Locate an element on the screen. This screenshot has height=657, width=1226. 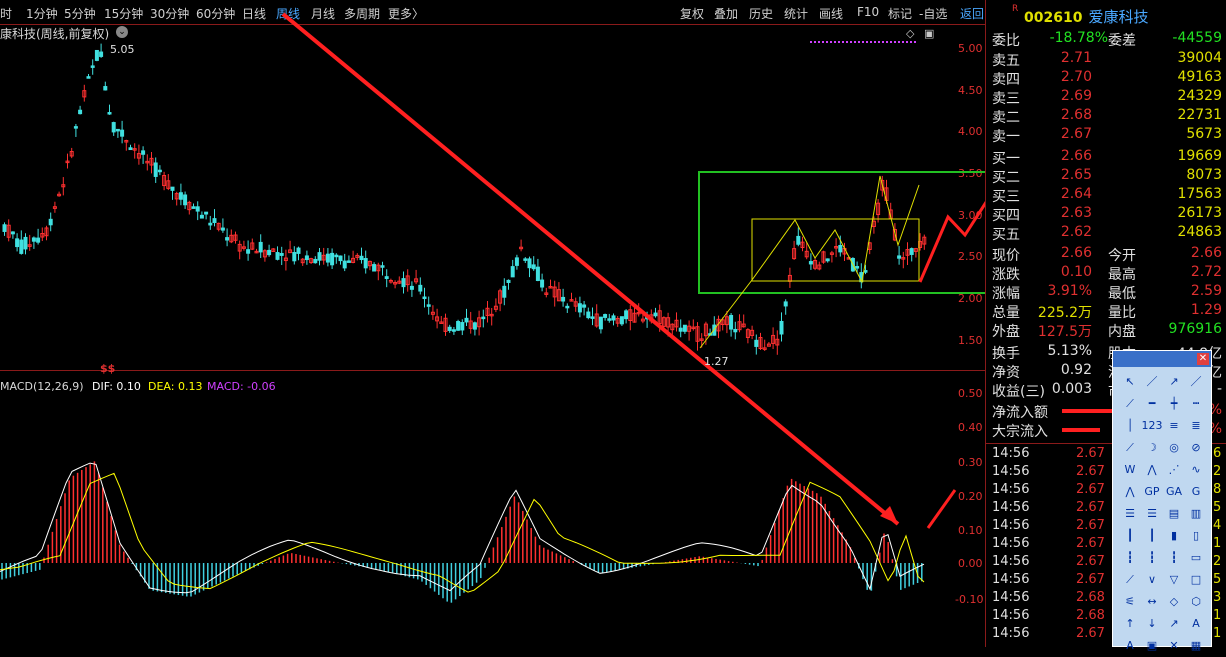
ask-row: 卖二 2.68 22731 is located at coordinates (1106, 116).